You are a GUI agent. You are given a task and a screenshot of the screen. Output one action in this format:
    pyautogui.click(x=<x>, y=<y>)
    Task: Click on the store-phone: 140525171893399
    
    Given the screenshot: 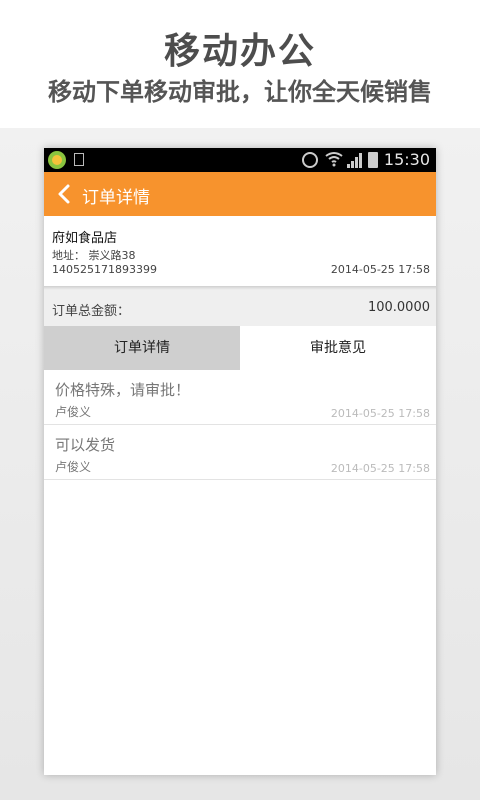 What is the action you would take?
    pyautogui.click(x=104, y=269)
    